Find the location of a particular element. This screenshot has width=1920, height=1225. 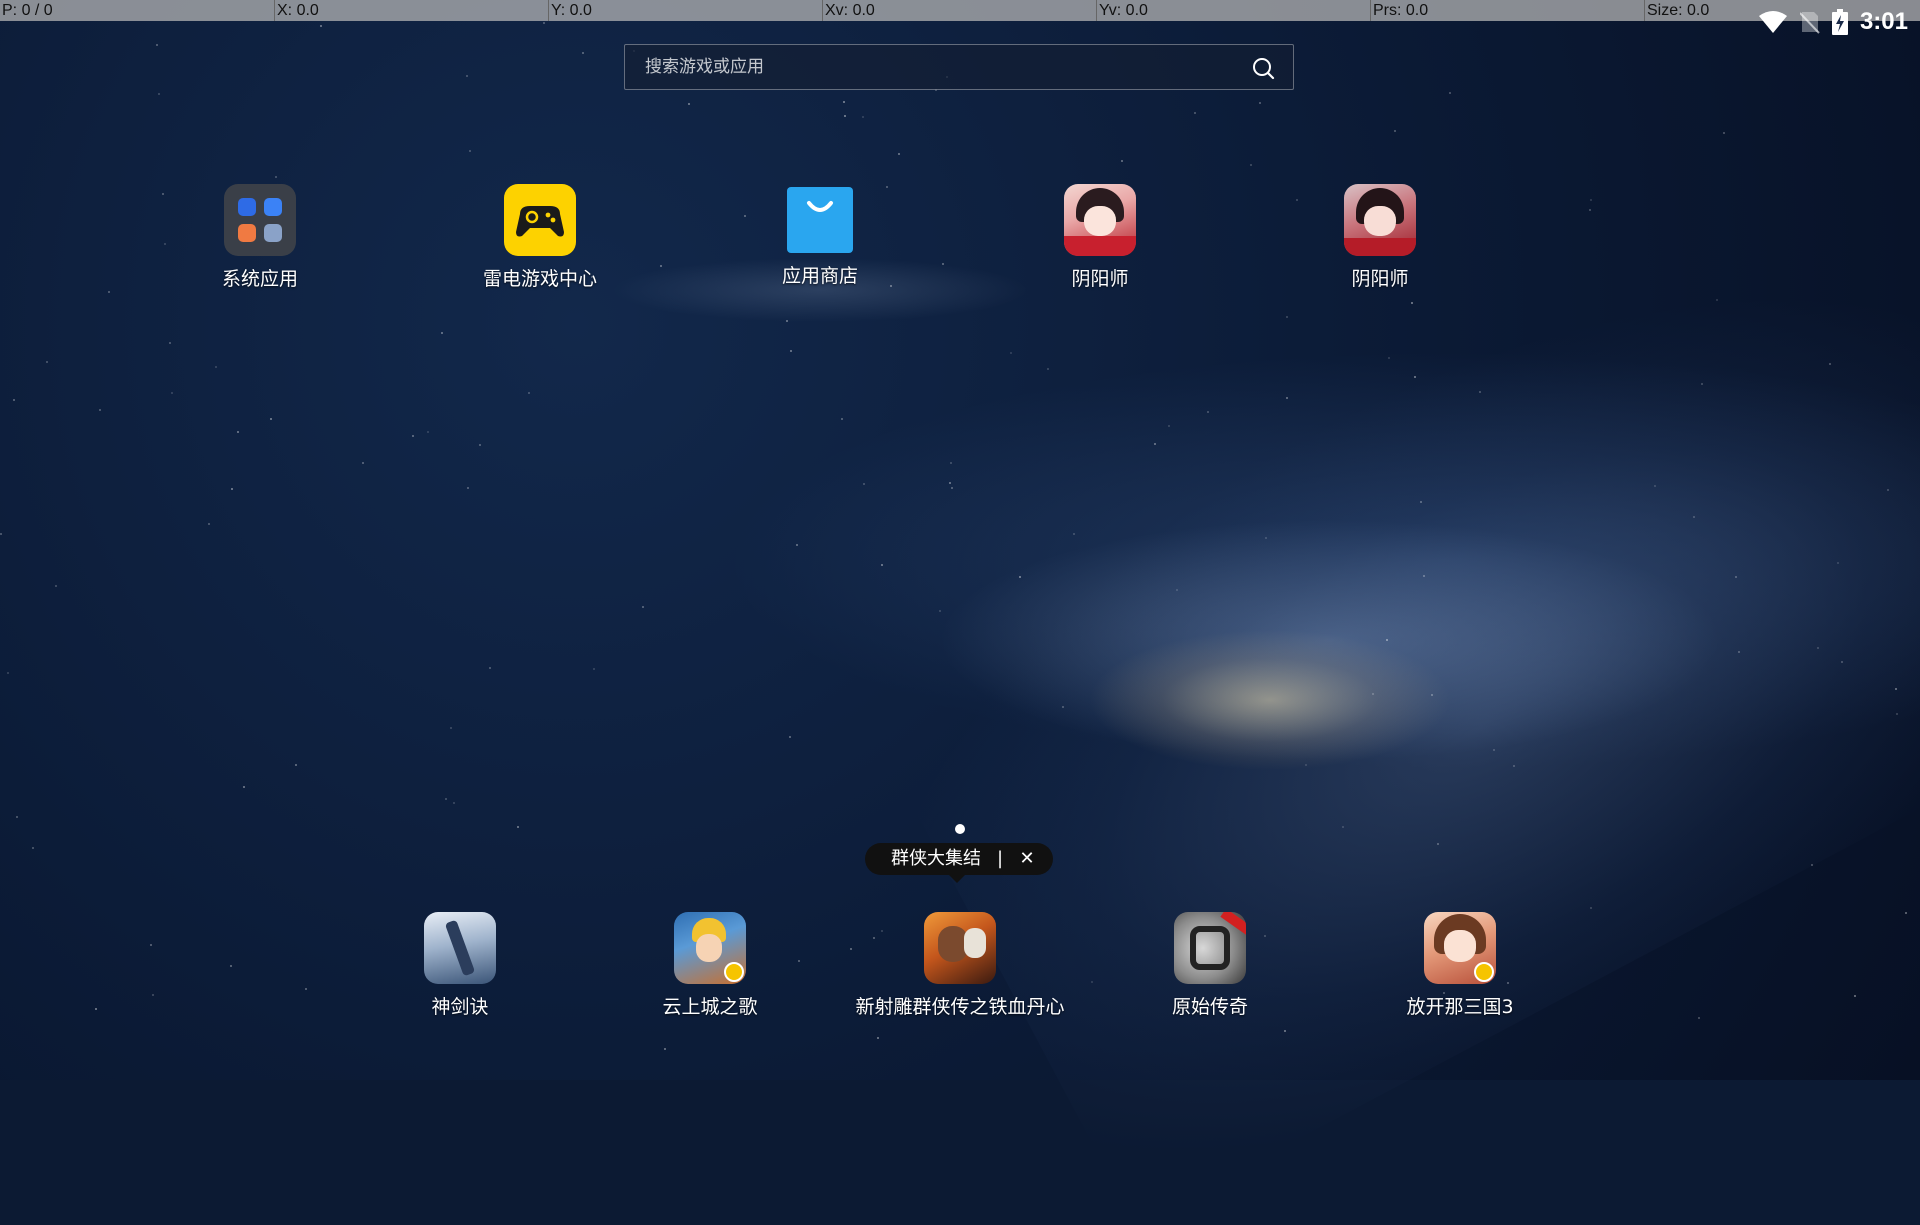

page-indicator-dot is located at coordinates (960, 829).